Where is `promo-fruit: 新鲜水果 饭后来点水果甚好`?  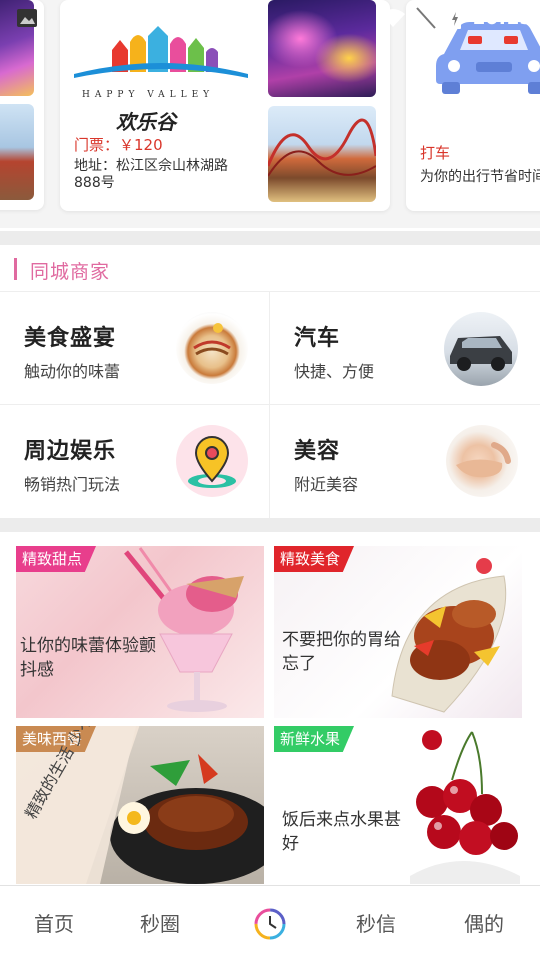
promo-fruit: 新鲜水果 饭后来点水果甚好 is located at coordinates (398, 805).